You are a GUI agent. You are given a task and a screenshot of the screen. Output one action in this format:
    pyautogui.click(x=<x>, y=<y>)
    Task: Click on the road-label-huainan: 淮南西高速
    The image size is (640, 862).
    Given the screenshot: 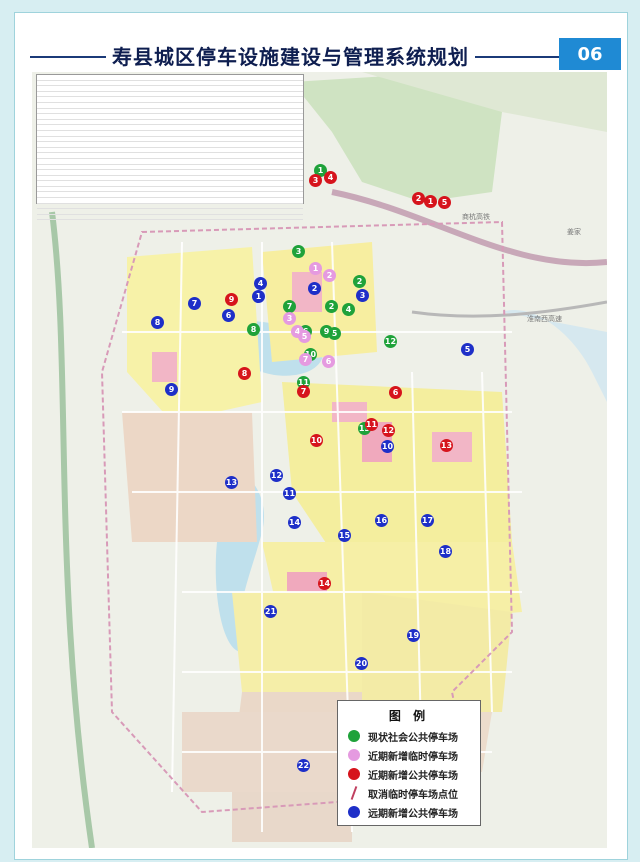 What is the action you would take?
    pyautogui.click(x=544, y=319)
    